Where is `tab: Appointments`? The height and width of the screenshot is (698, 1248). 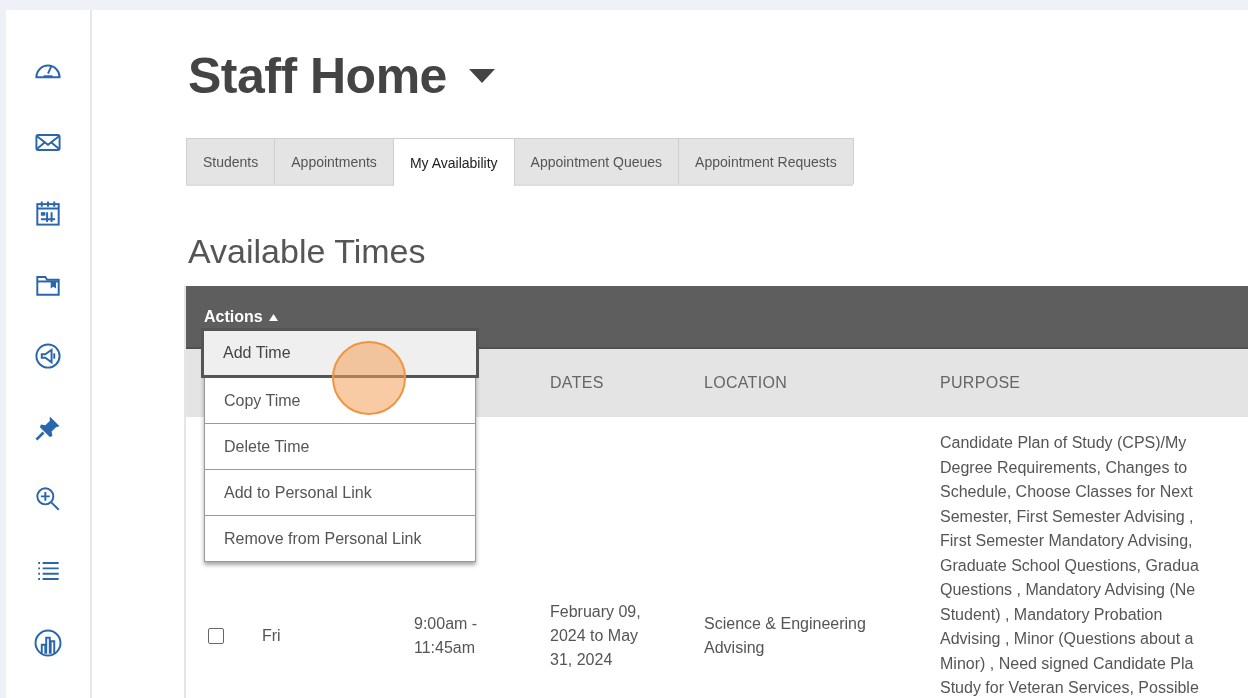
tab: Appointments is located at coordinates (334, 161).